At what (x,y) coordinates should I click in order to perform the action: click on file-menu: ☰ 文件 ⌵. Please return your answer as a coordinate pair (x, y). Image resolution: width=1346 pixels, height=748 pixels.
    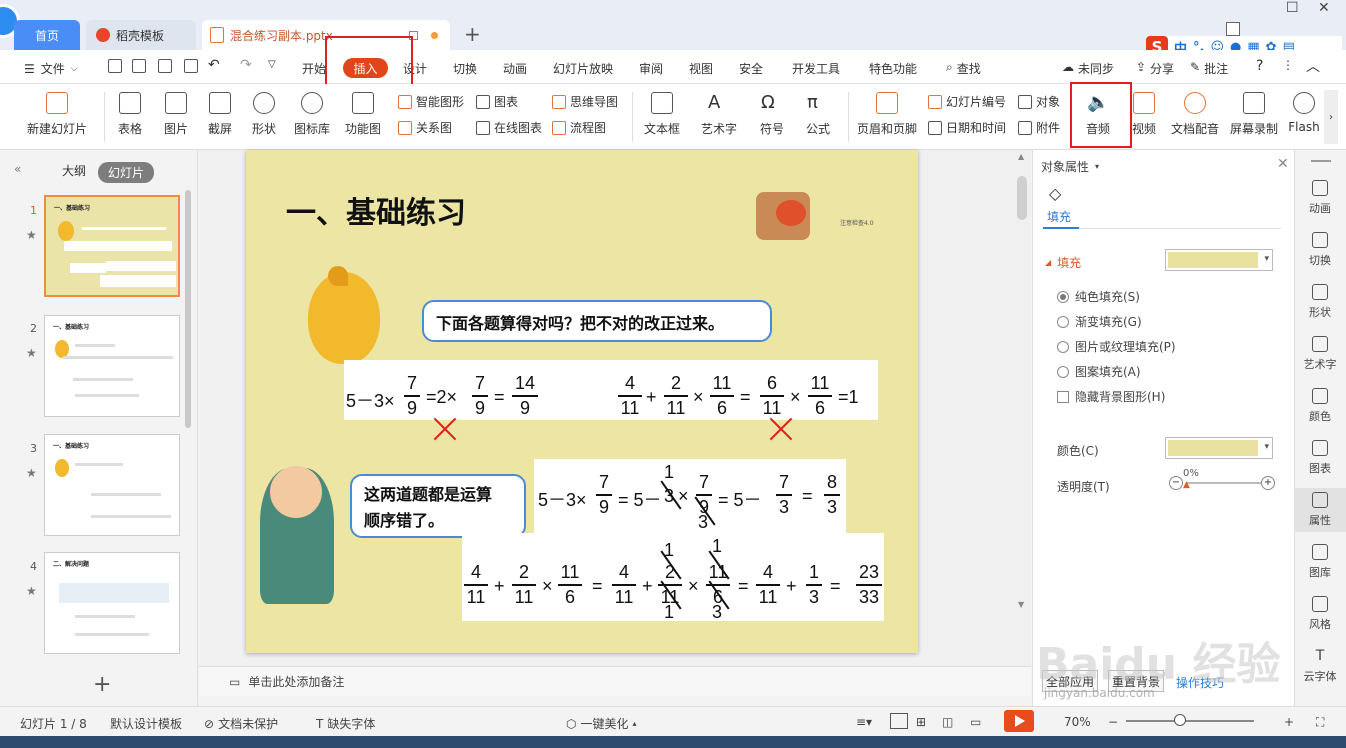
    Looking at the image, I should click on (51, 68).